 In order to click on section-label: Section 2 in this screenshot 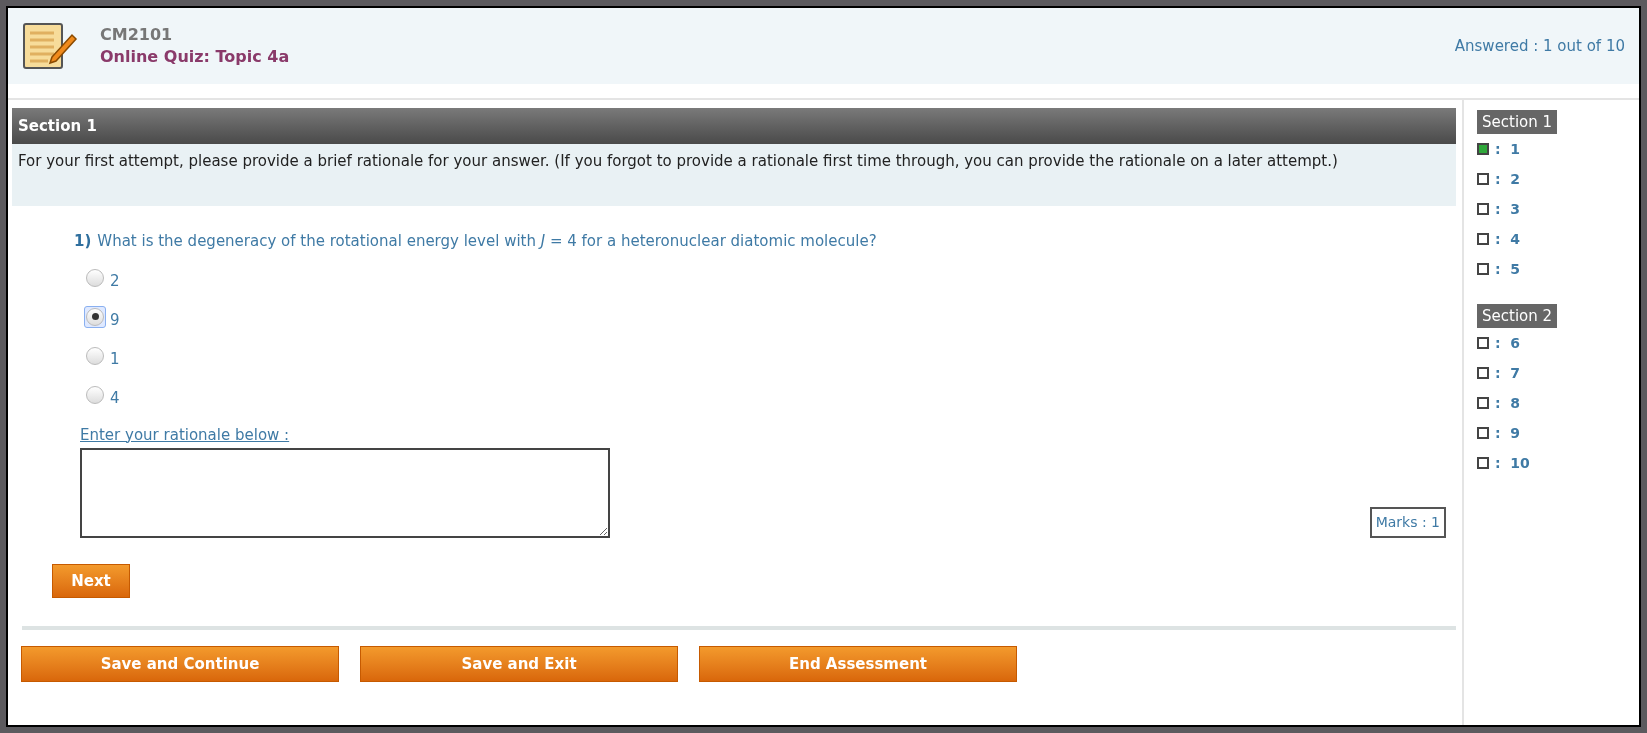, I will do `click(1517, 316)`.